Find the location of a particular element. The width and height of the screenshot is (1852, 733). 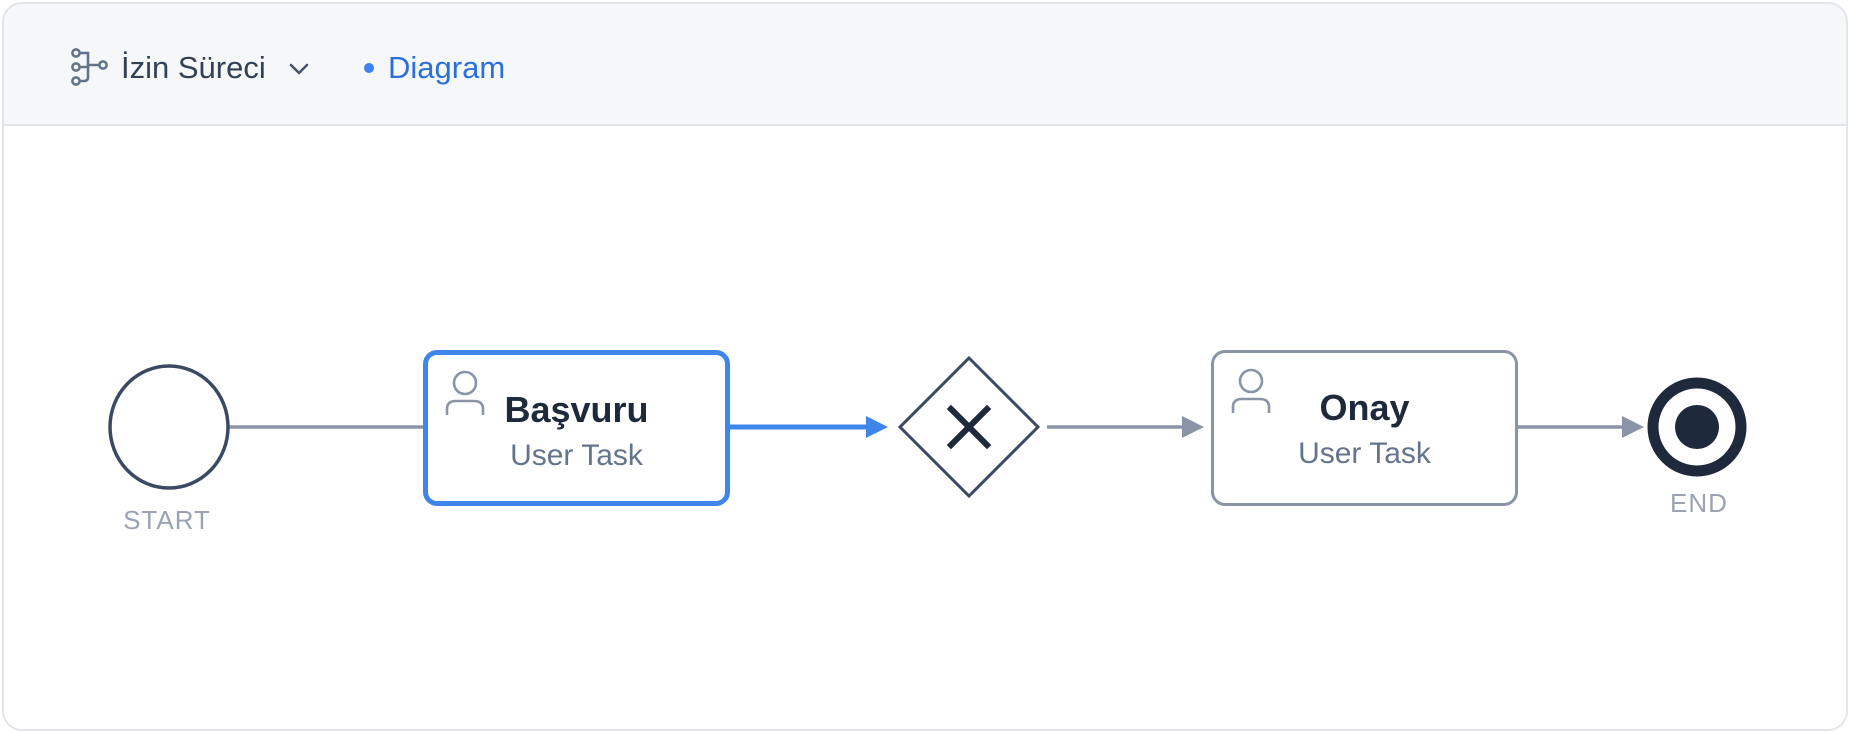

task-basvuru: Başvuru User Task is located at coordinates (576, 428).